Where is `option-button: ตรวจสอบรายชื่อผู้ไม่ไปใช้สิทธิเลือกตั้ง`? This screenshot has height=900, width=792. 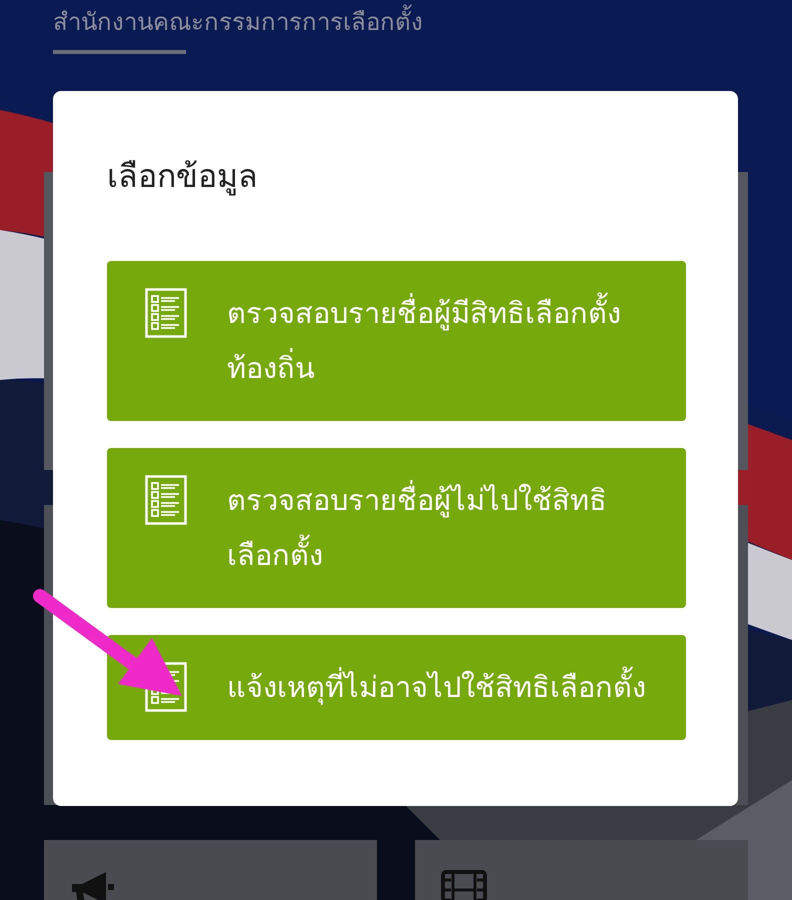 option-button: ตรวจสอบรายชื่อผู้ไม่ไปใช้สิทธิเลือกตั้ง is located at coordinates (396, 528).